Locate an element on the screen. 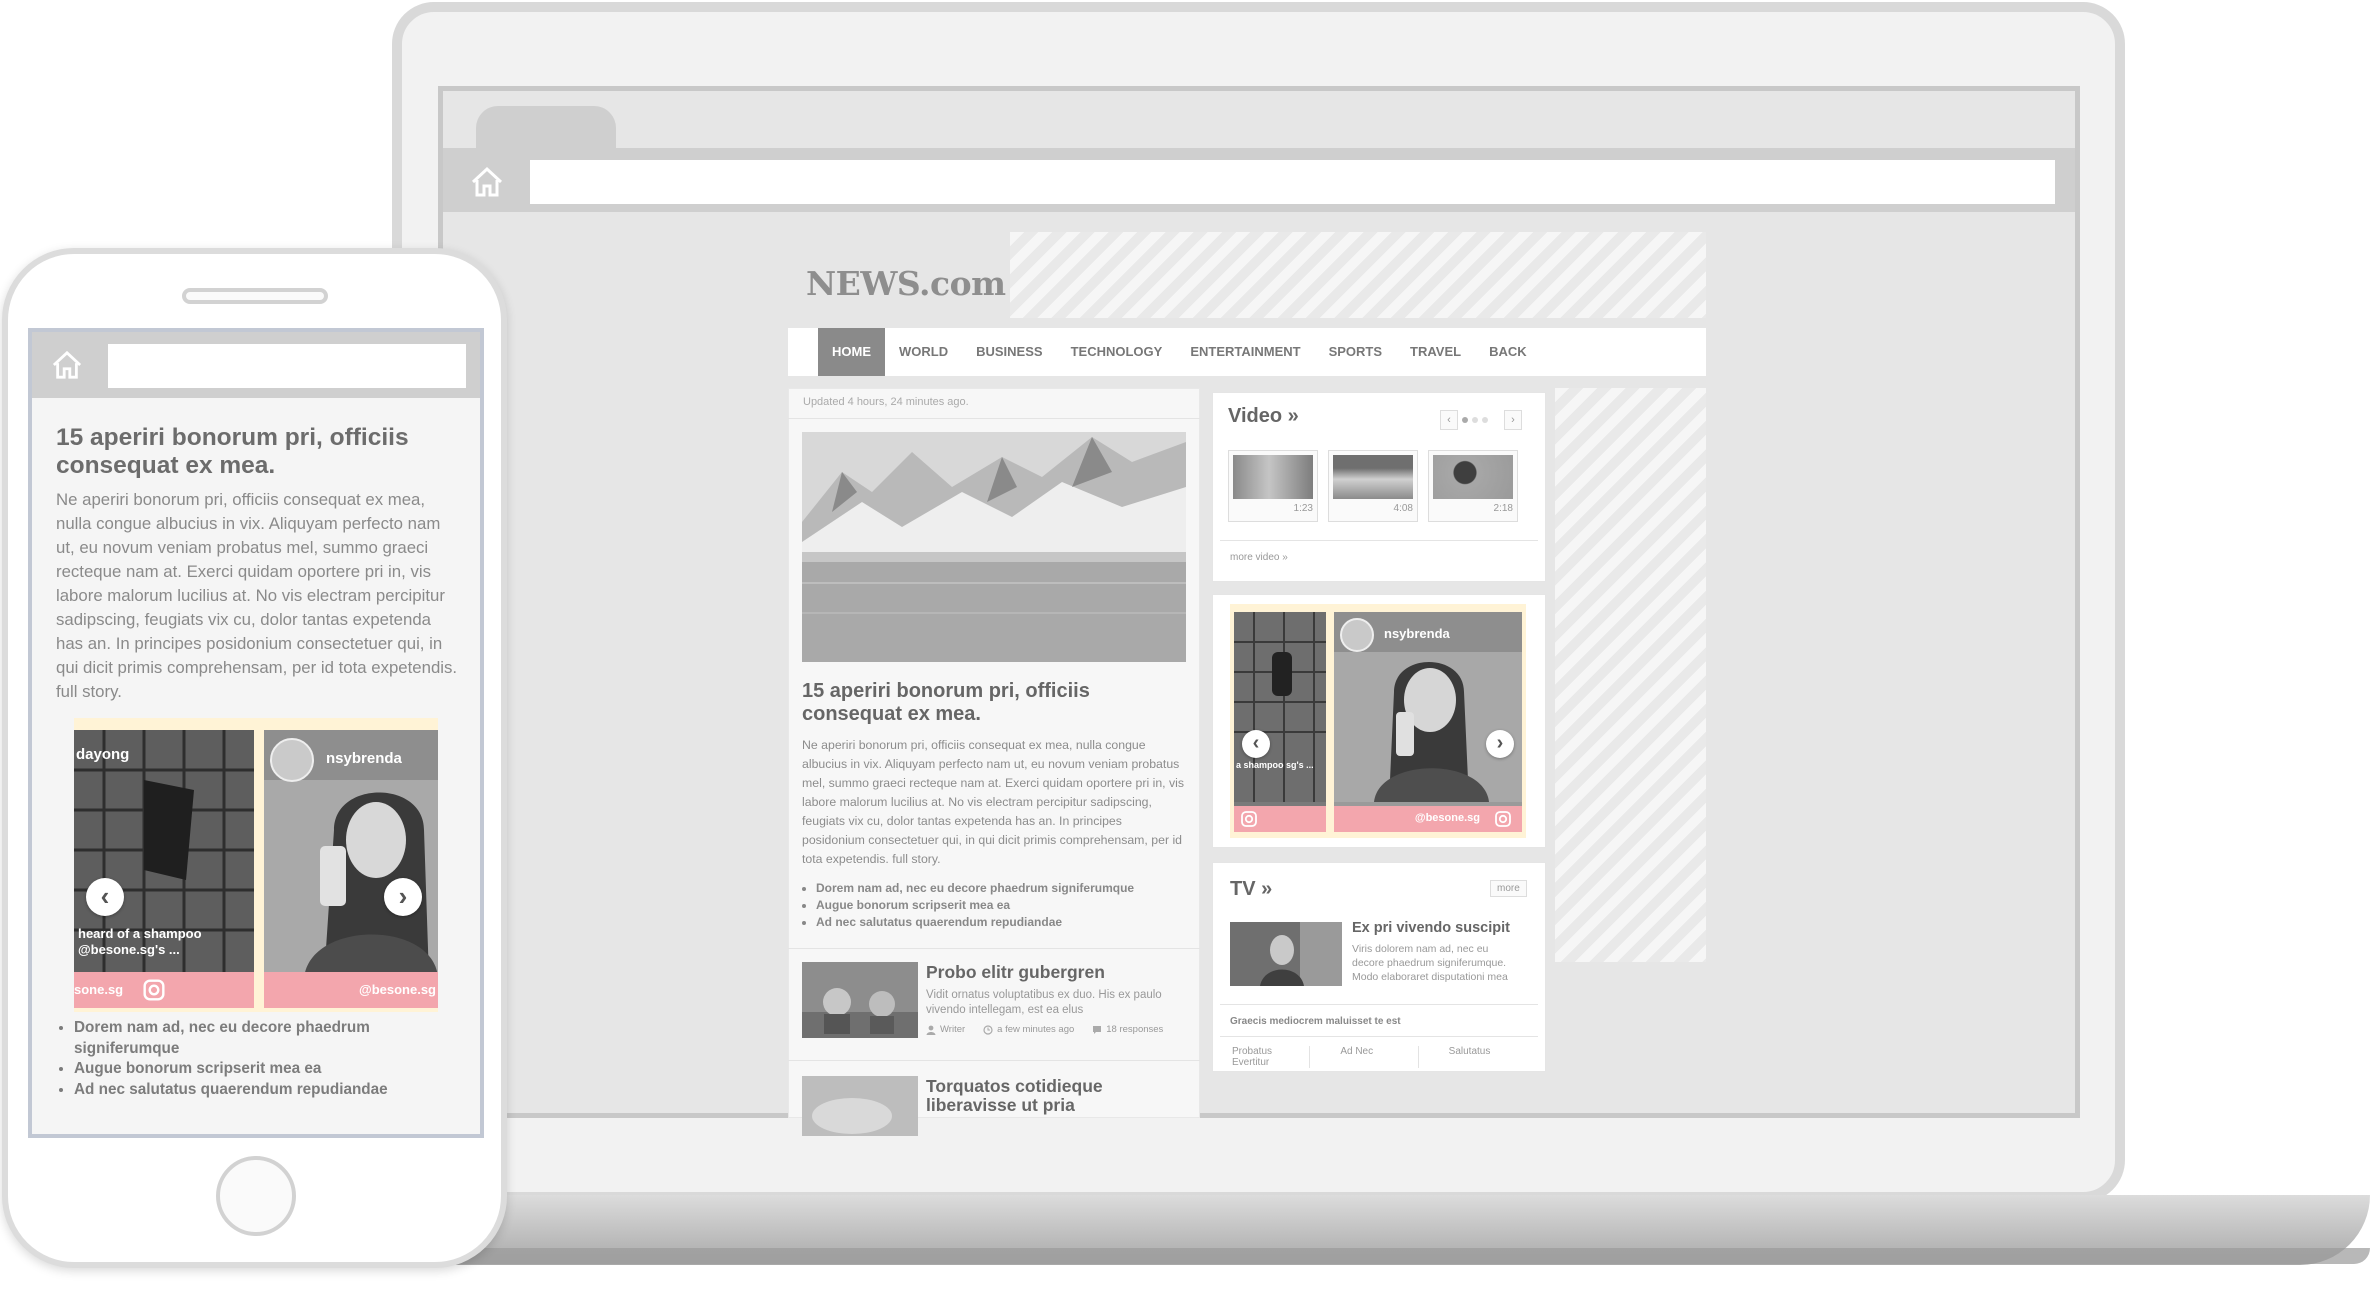  nav-item-business: BUSINESS is located at coordinates (1009, 352).